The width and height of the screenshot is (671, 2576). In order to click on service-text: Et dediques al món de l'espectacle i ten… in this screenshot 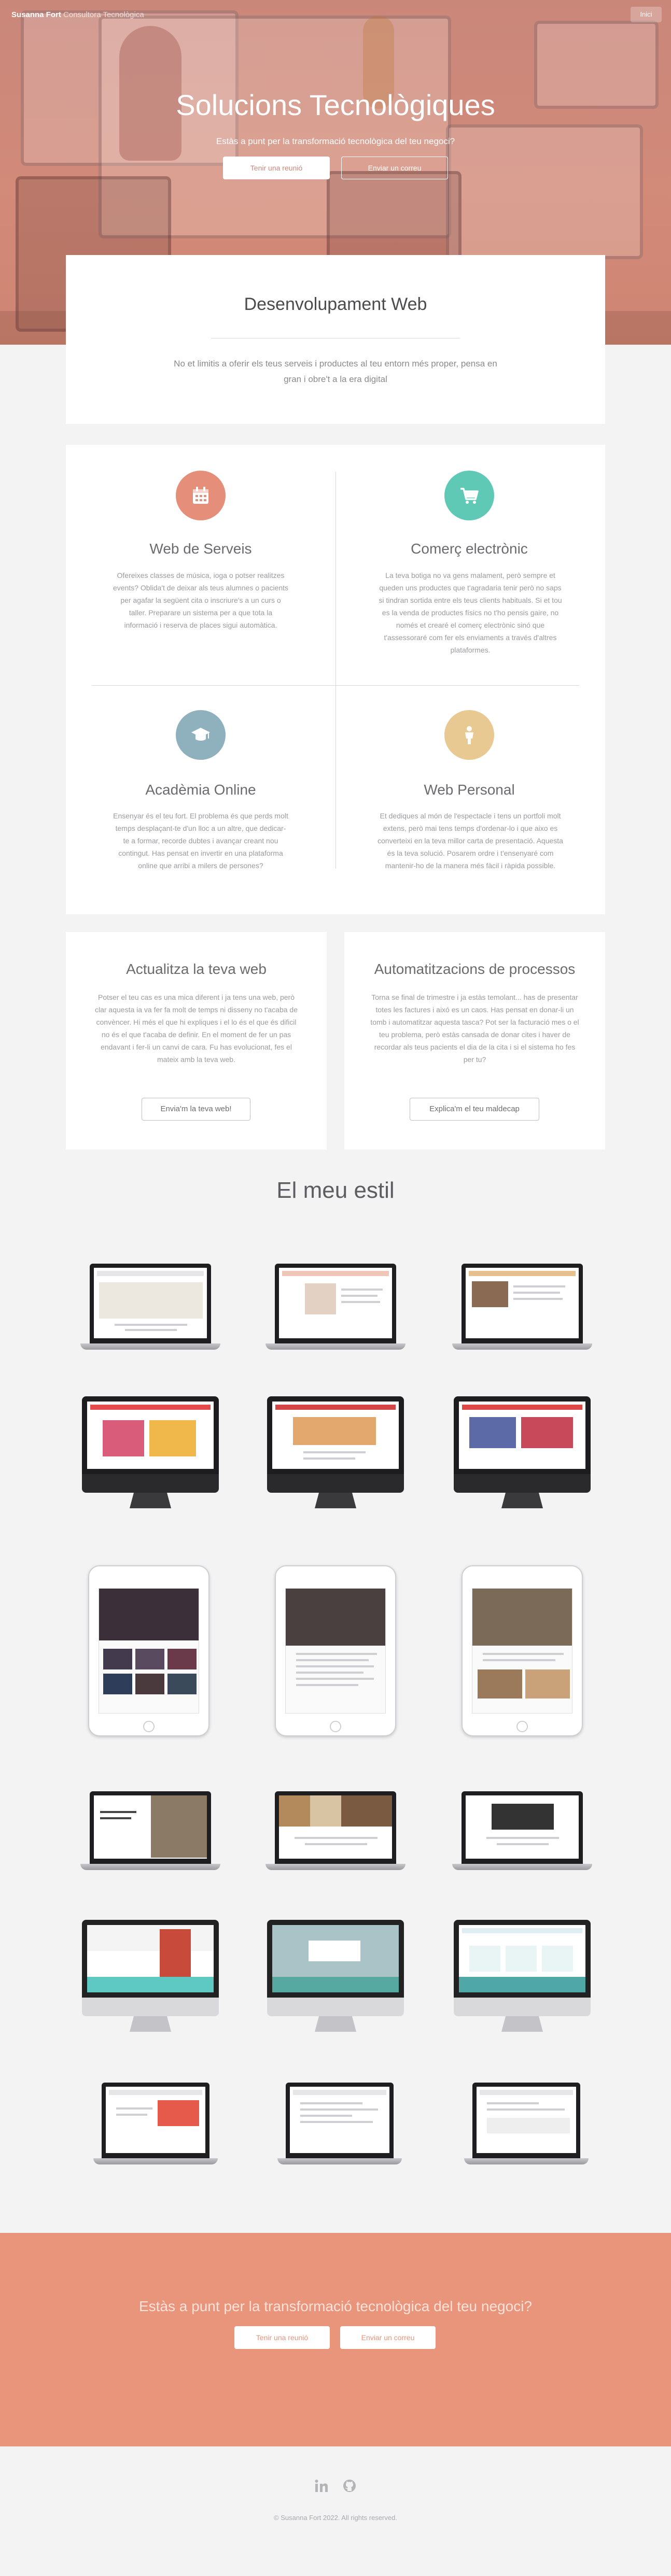, I will do `click(471, 841)`.